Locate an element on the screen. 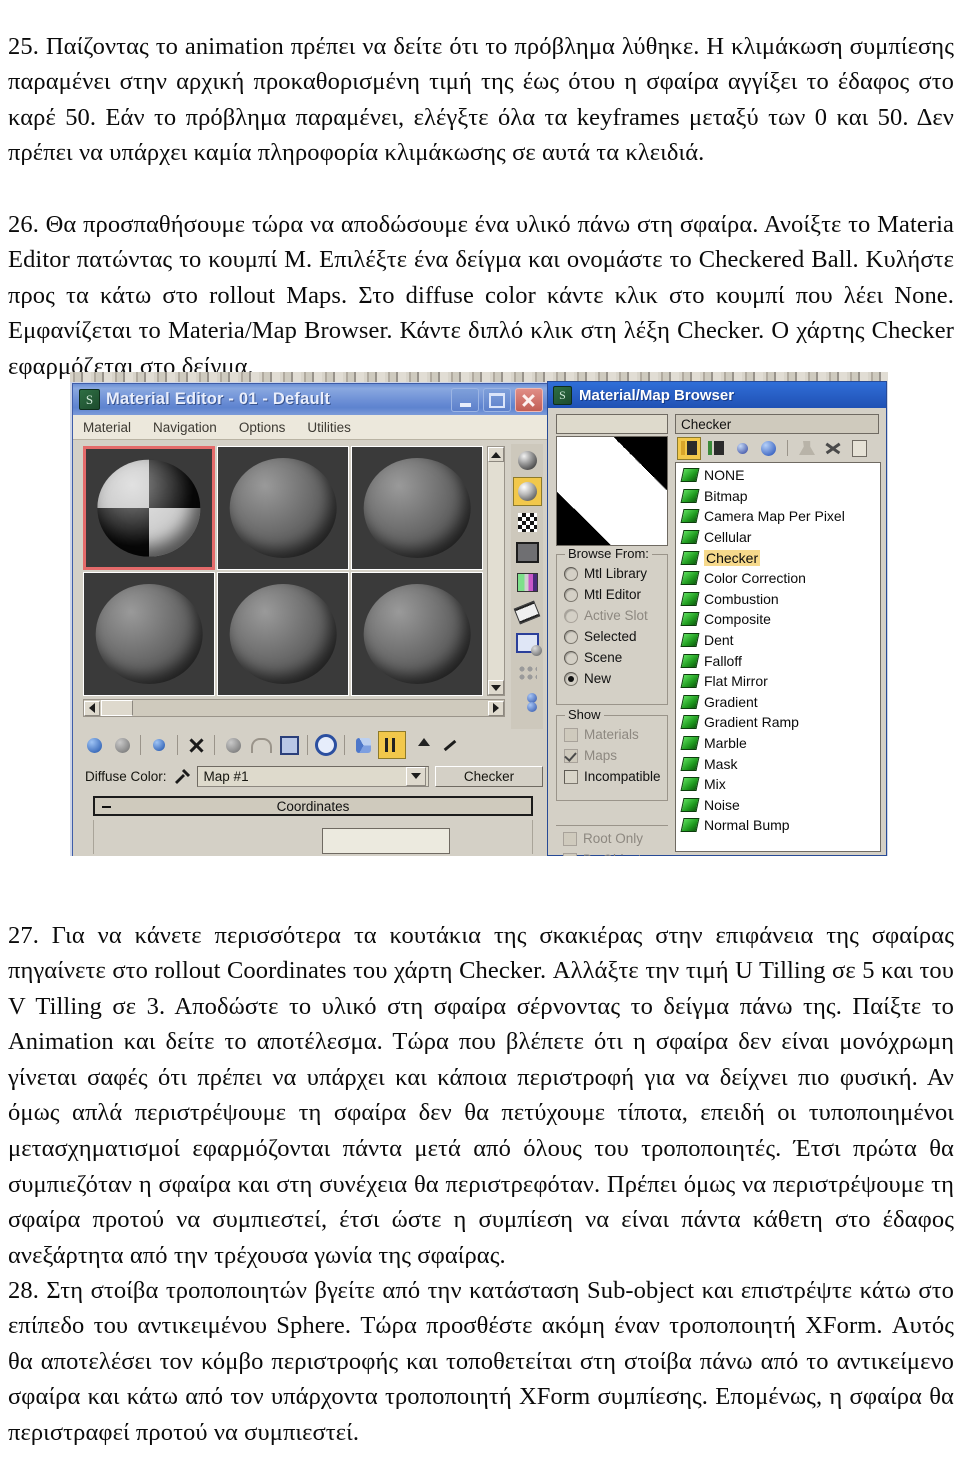 Image resolution: width=960 pixels, height=1458 pixels. material-map-navigator-icon is located at coordinates (527, 702).